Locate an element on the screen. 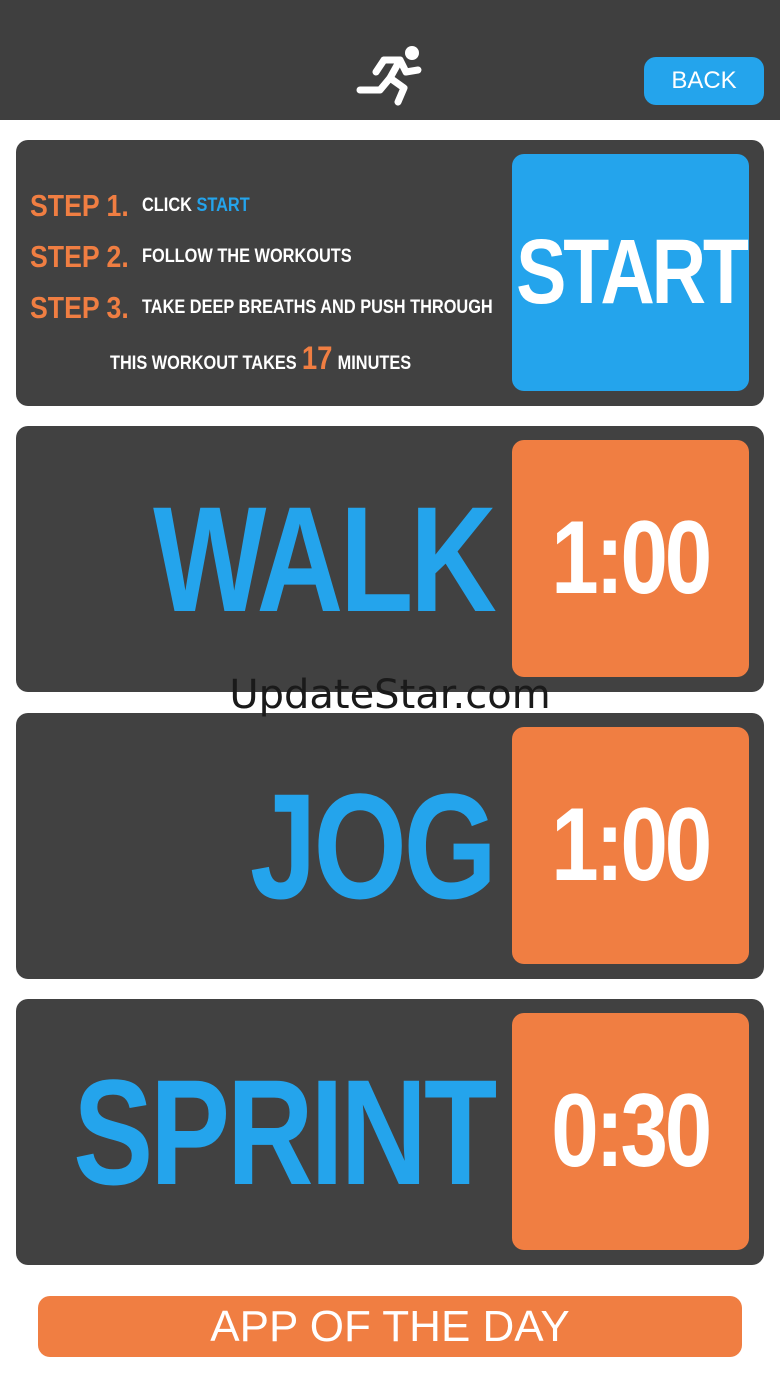  step-text: FOLLOW THE WORKOUTS is located at coordinates (247, 256).